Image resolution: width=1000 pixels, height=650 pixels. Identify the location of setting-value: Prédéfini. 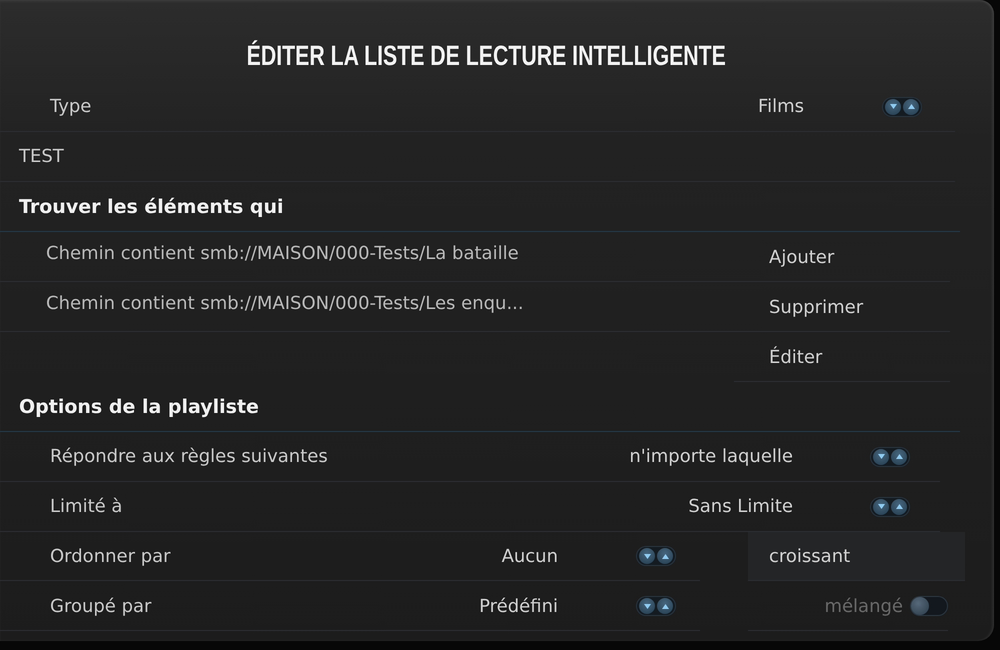
(518, 606).